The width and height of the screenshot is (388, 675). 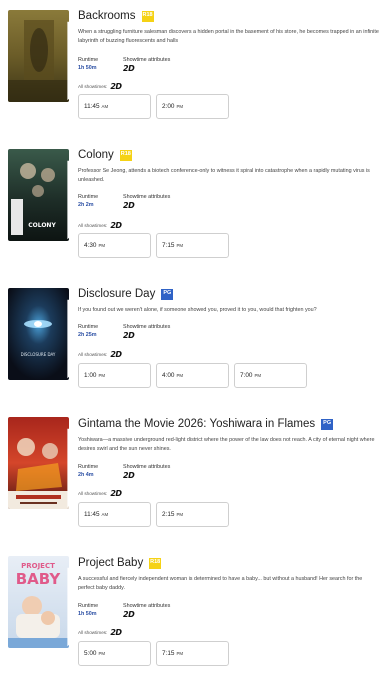 What do you see at coordinates (168, 514) in the screenshot?
I see `showtime-time: 2:15` at bounding box center [168, 514].